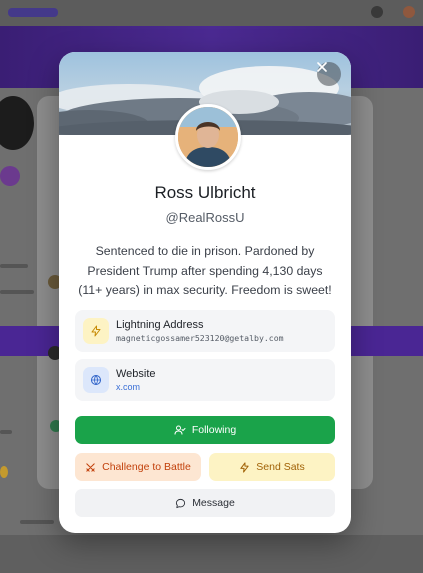 This screenshot has width=423, height=573. Describe the element at coordinates (128, 387) in the screenshot. I see `website-link: x.com` at that location.